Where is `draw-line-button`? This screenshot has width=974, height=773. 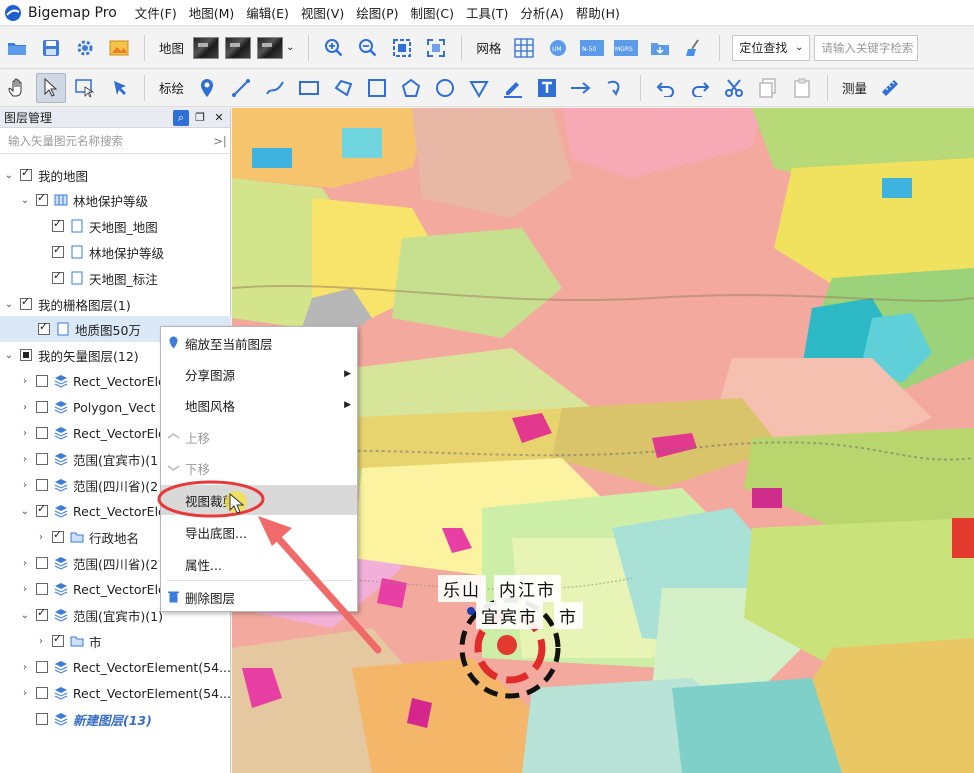
draw-line-button is located at coordinates (241, 88).